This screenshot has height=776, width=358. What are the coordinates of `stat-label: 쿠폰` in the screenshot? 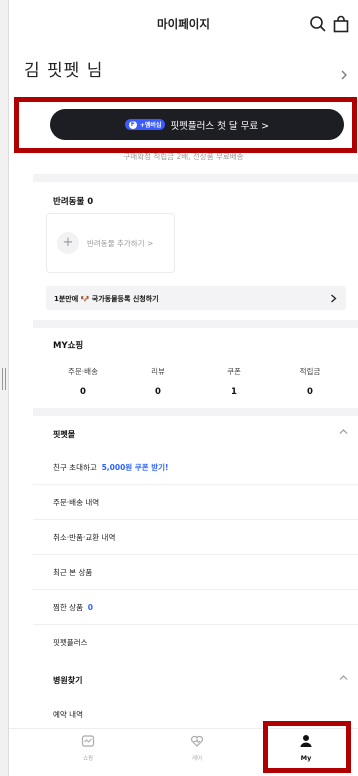 It's located at (234, 371).